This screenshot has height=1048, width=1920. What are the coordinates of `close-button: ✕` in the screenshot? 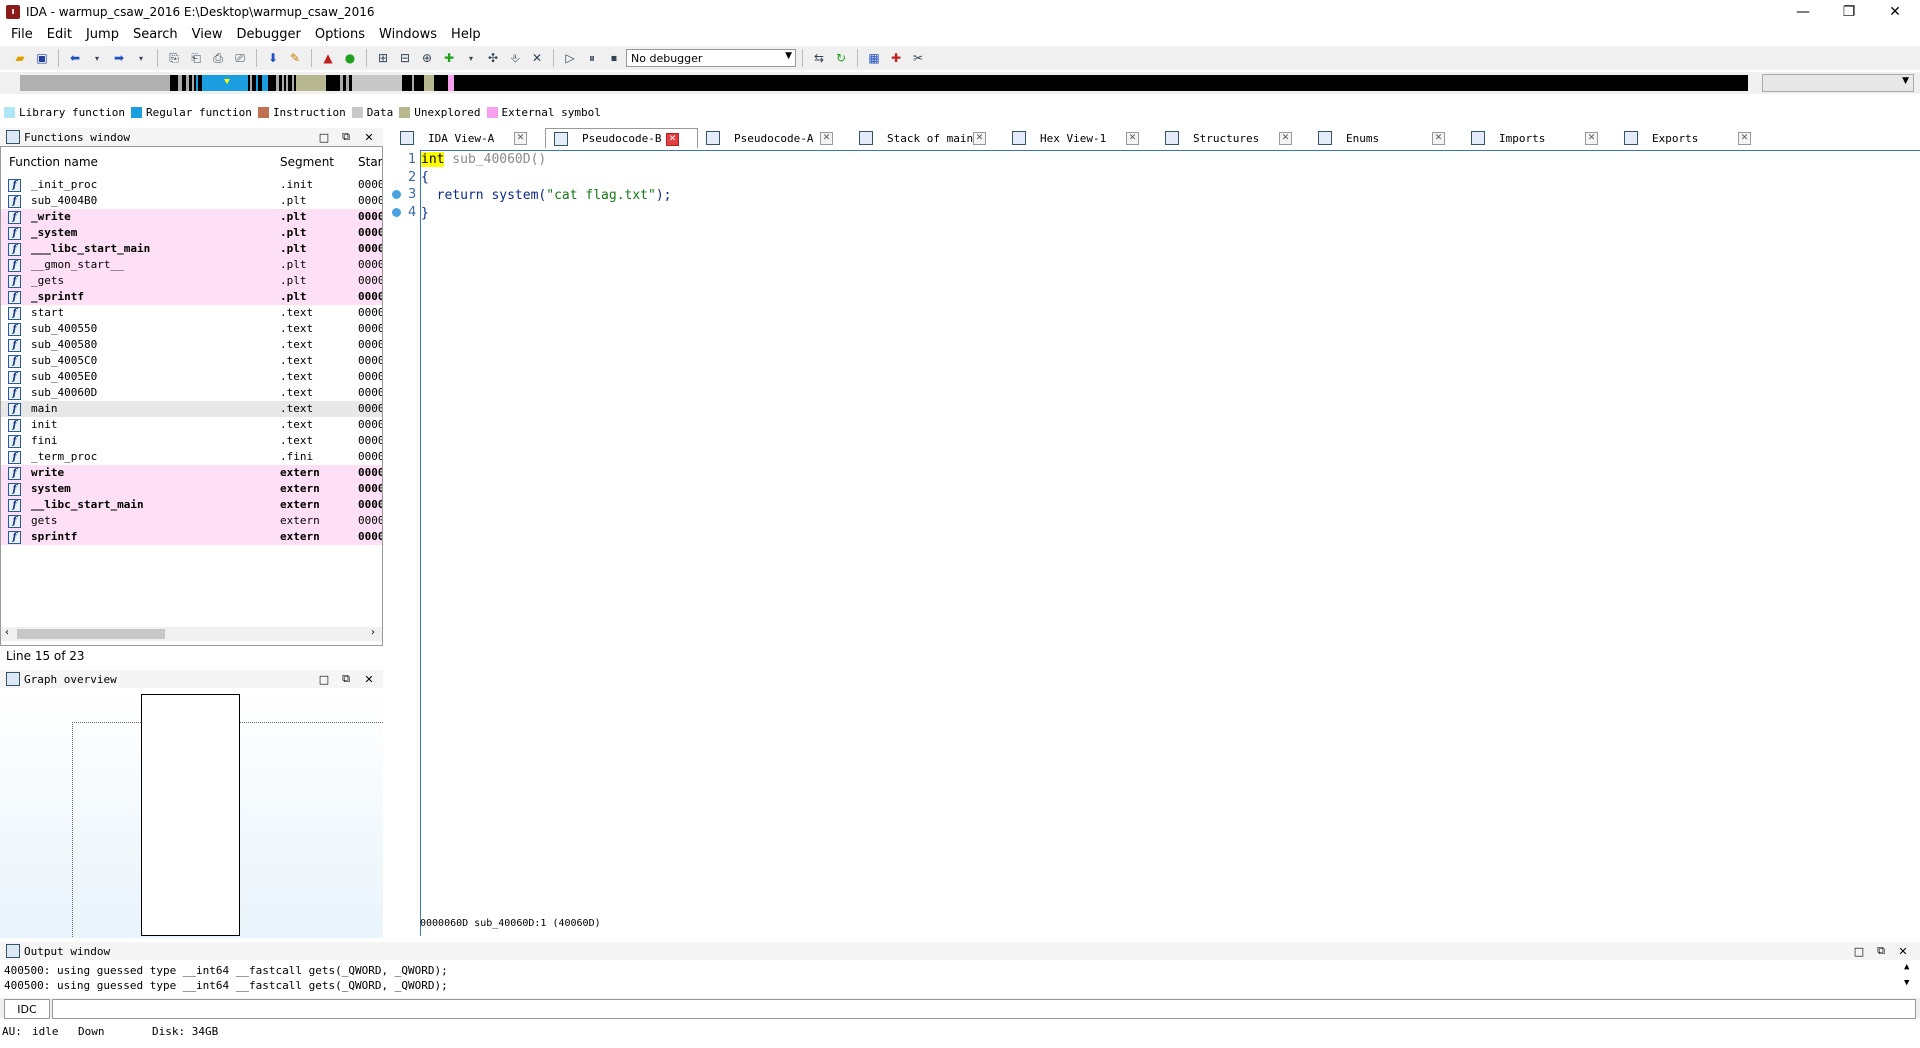 It's located at (1895, 12).